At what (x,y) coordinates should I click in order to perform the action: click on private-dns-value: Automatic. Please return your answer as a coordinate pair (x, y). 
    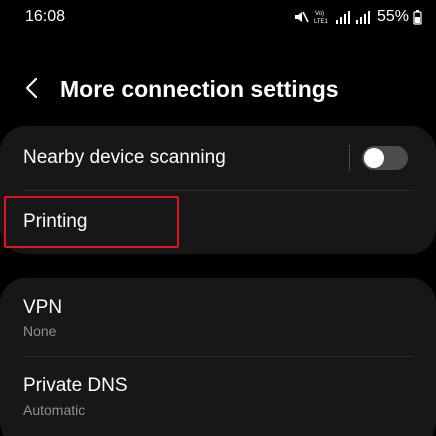
    Looking at the image, I should click on (54, 410).